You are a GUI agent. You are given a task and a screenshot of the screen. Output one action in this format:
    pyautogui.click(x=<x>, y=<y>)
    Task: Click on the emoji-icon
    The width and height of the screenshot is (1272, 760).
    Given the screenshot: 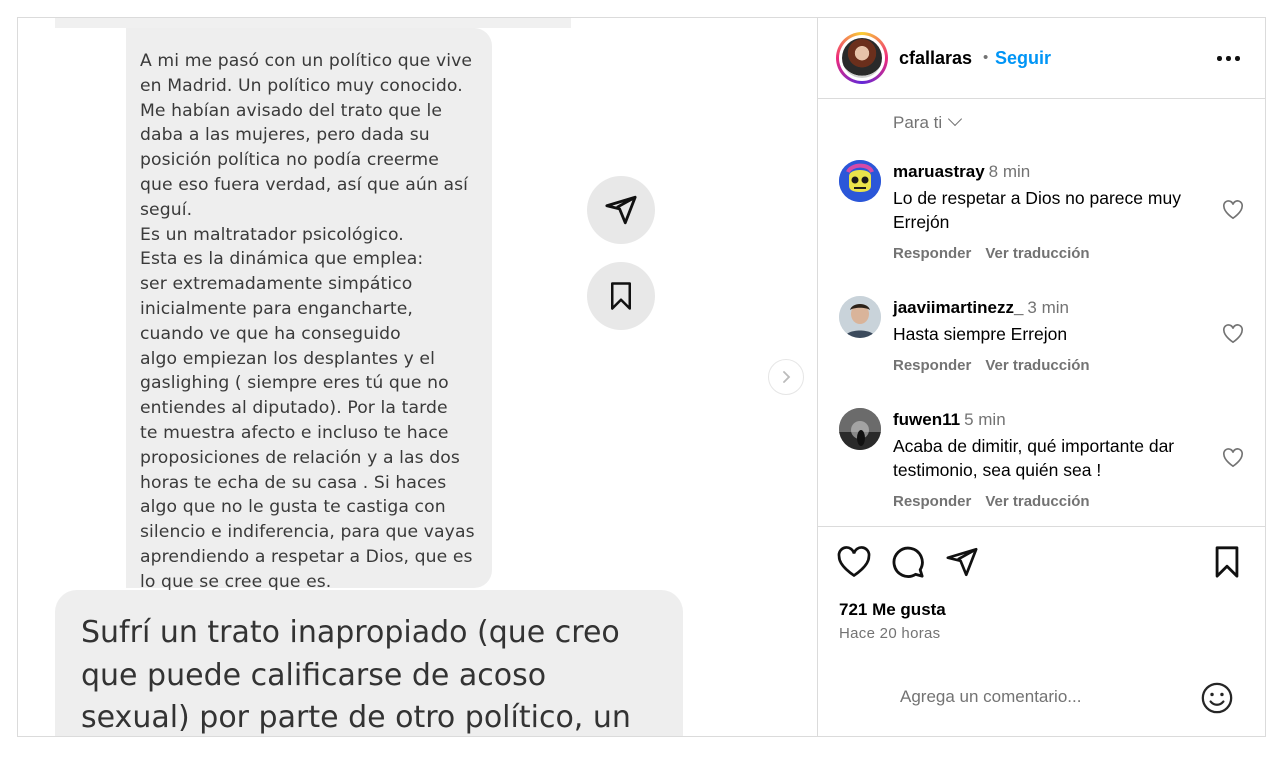 What is the action you would take?
    pyautogui.click(x=1217, y=698)
    